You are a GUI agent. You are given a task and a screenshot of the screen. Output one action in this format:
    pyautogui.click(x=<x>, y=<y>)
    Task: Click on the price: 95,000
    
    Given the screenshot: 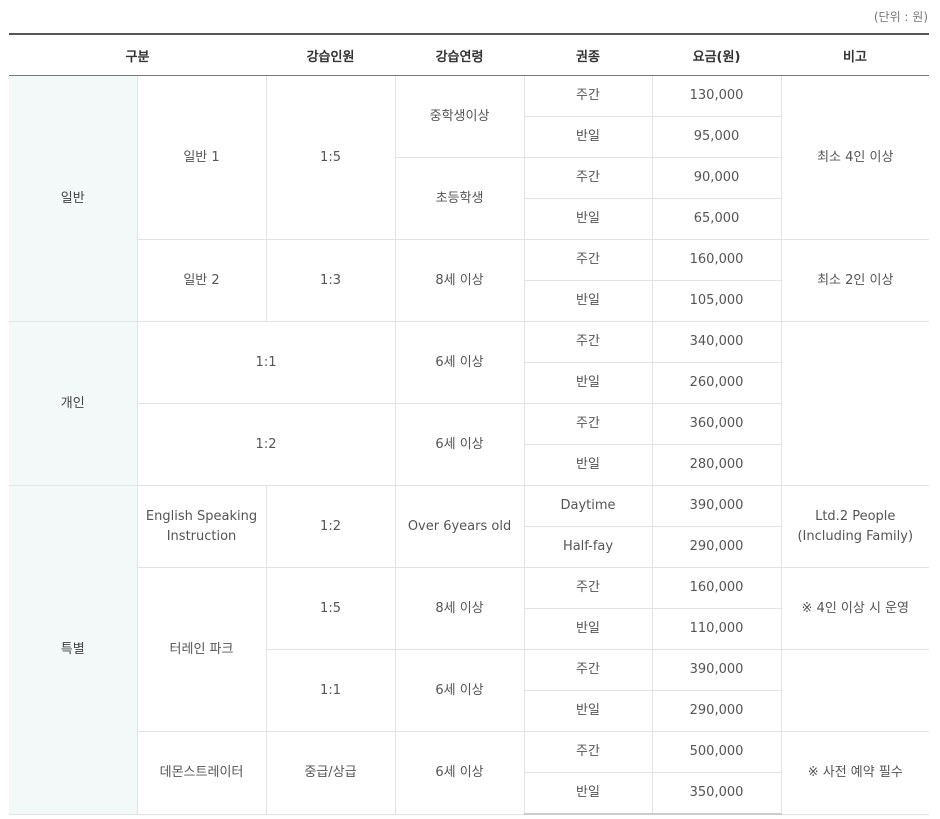 What is the action you would take?
    pyautogui.click(x=716, y=137)
    